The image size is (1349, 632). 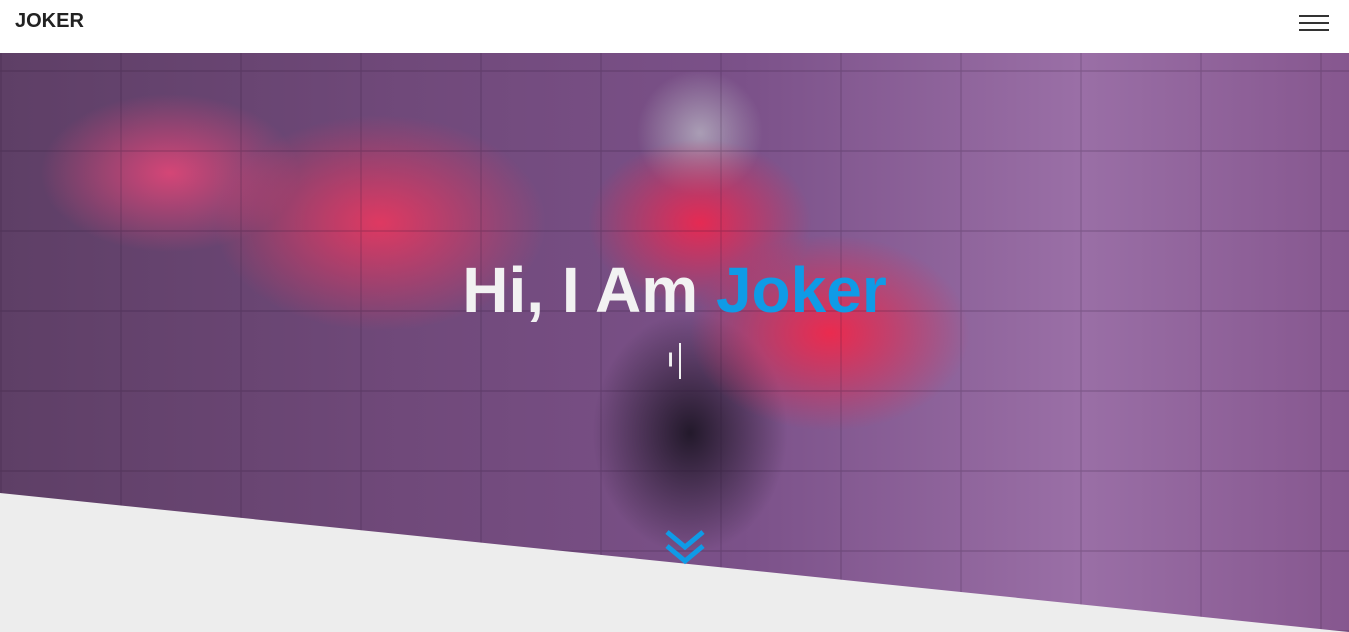 I want to click on double-chevron-down-icon, so click(x=685, y=547).